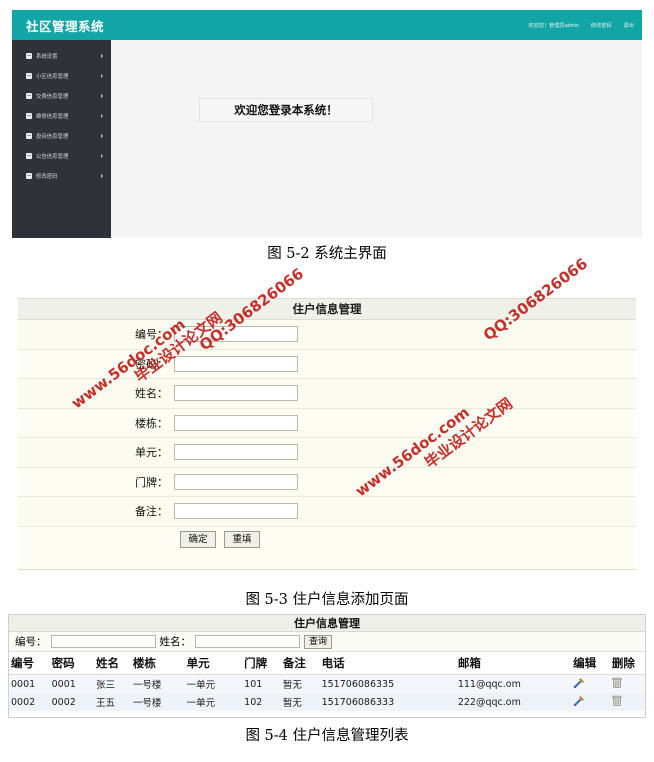 This screenshot has width=654, height=762. I want to click on form-input-id, so click(236, 334).